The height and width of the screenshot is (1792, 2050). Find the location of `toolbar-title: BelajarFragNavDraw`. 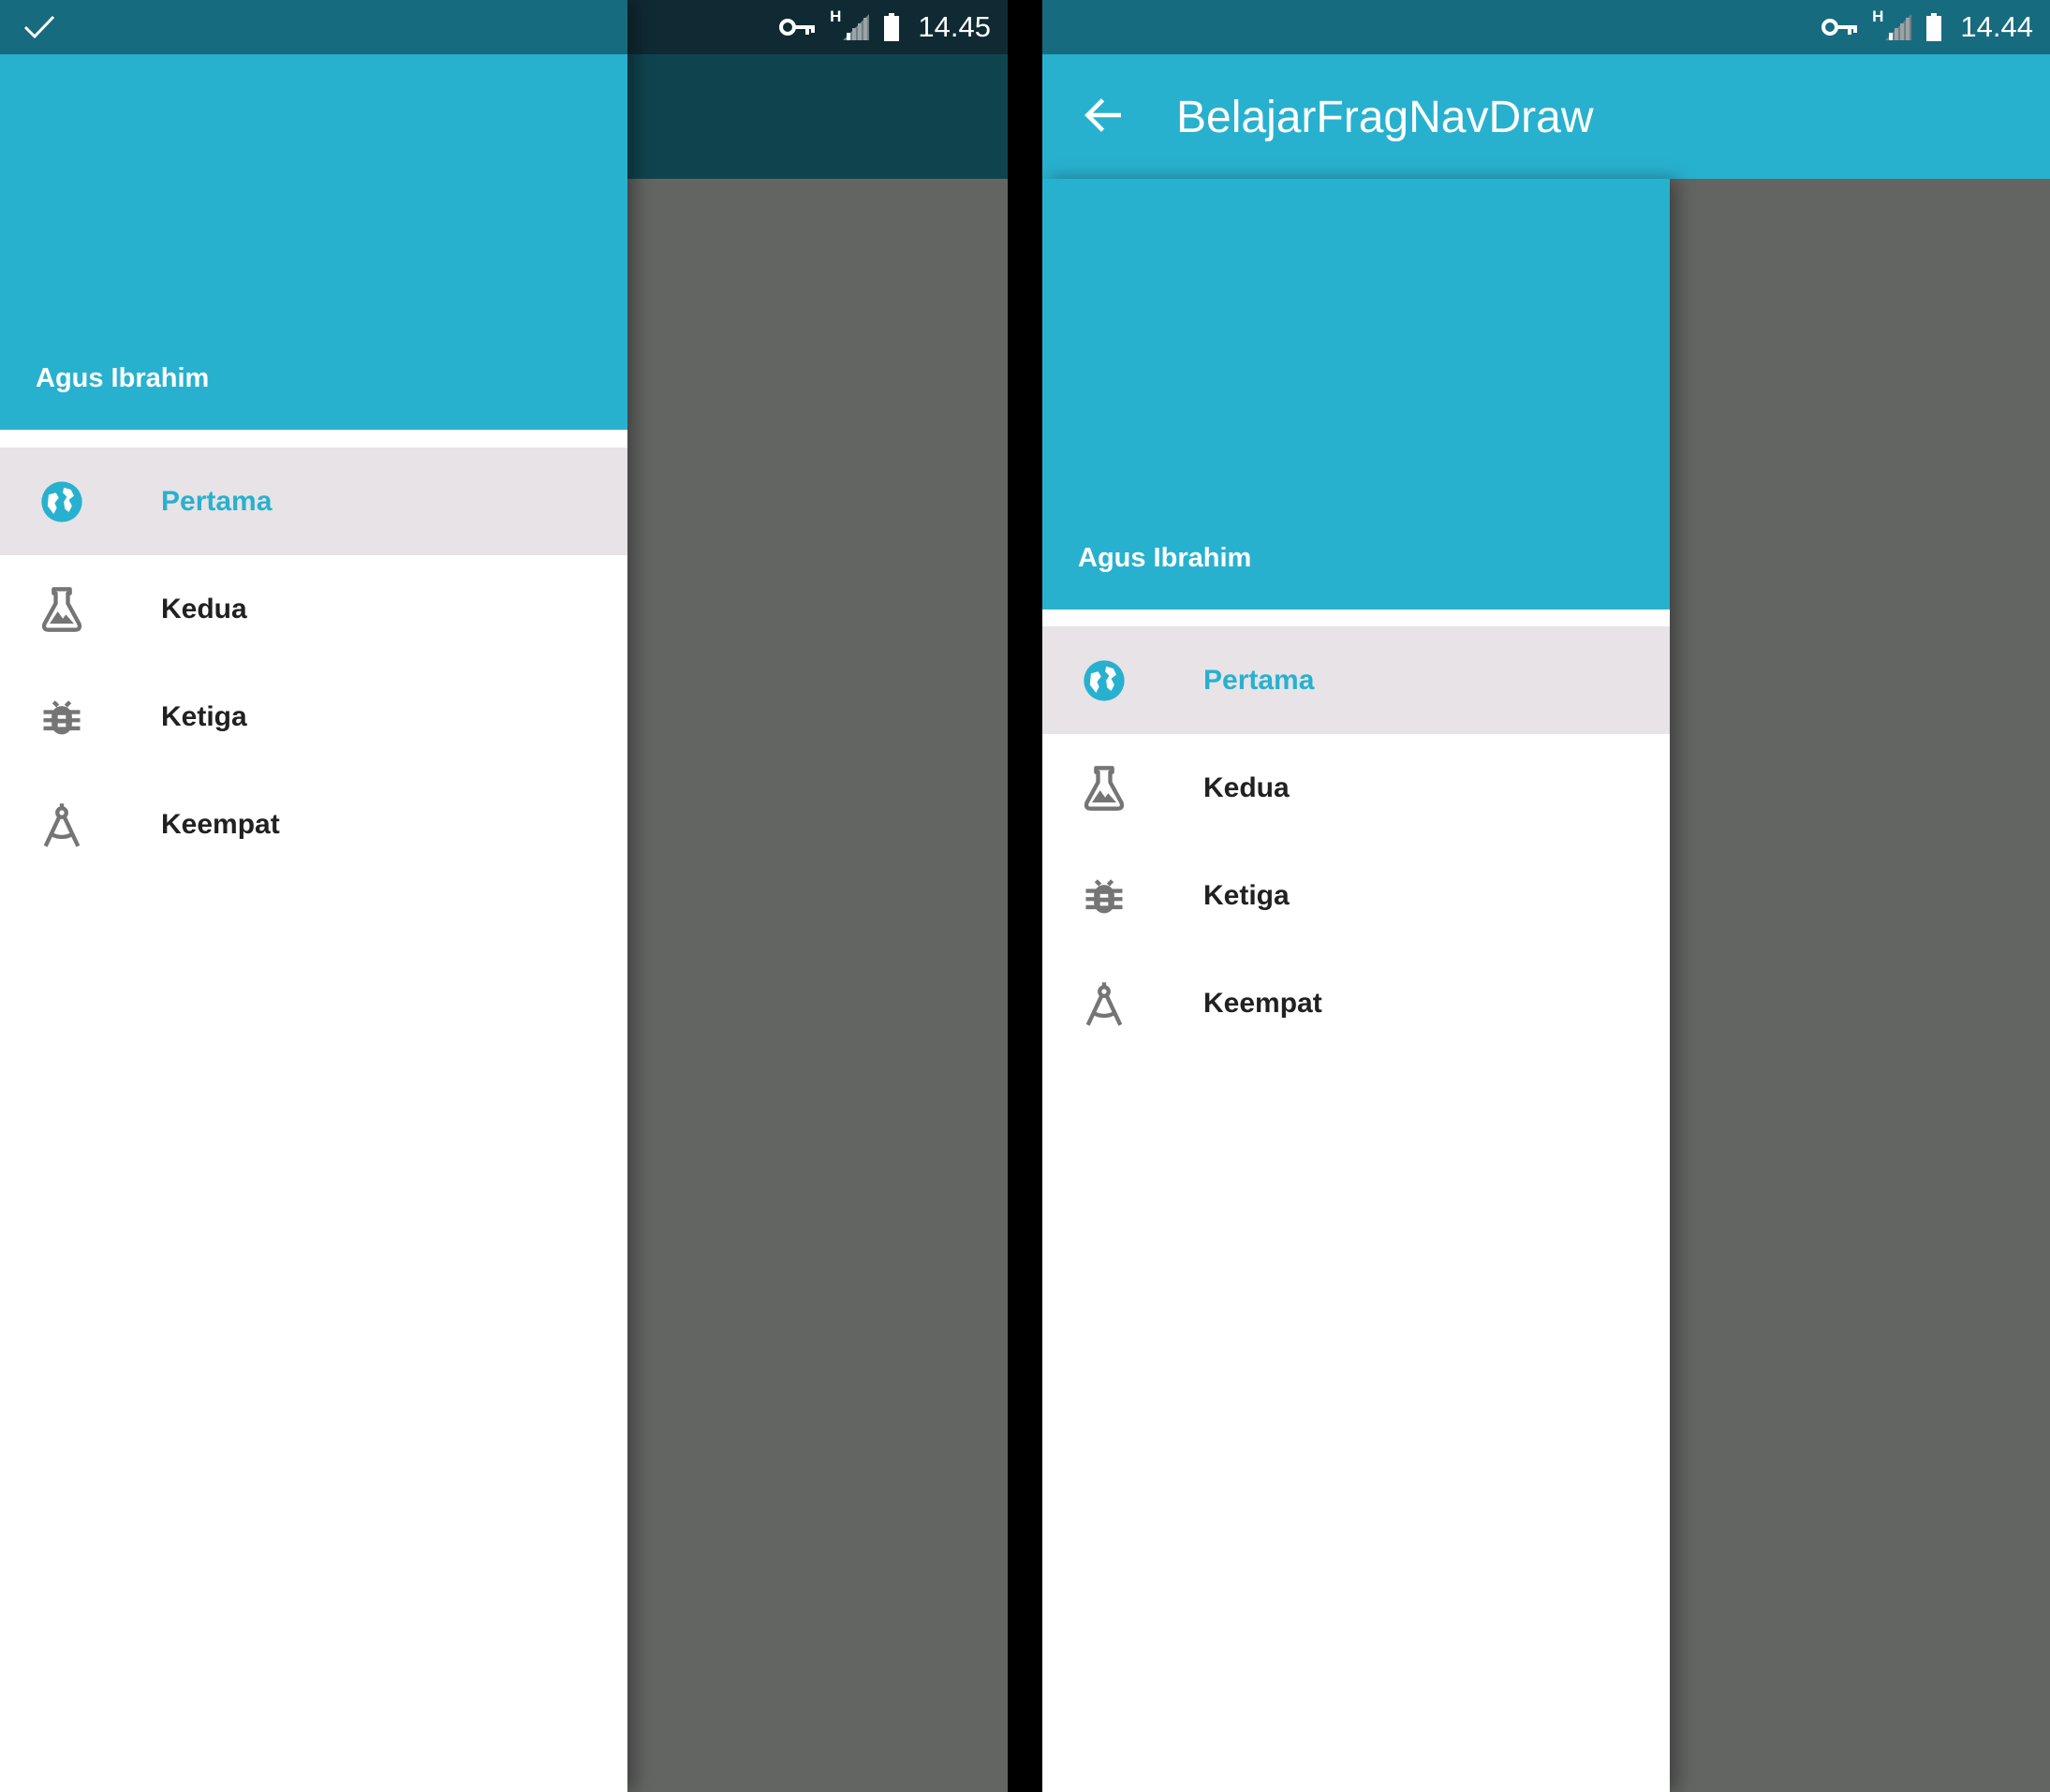

toolbar-title: BelajarFragNavDraw is located at coordinates (1385, 118).